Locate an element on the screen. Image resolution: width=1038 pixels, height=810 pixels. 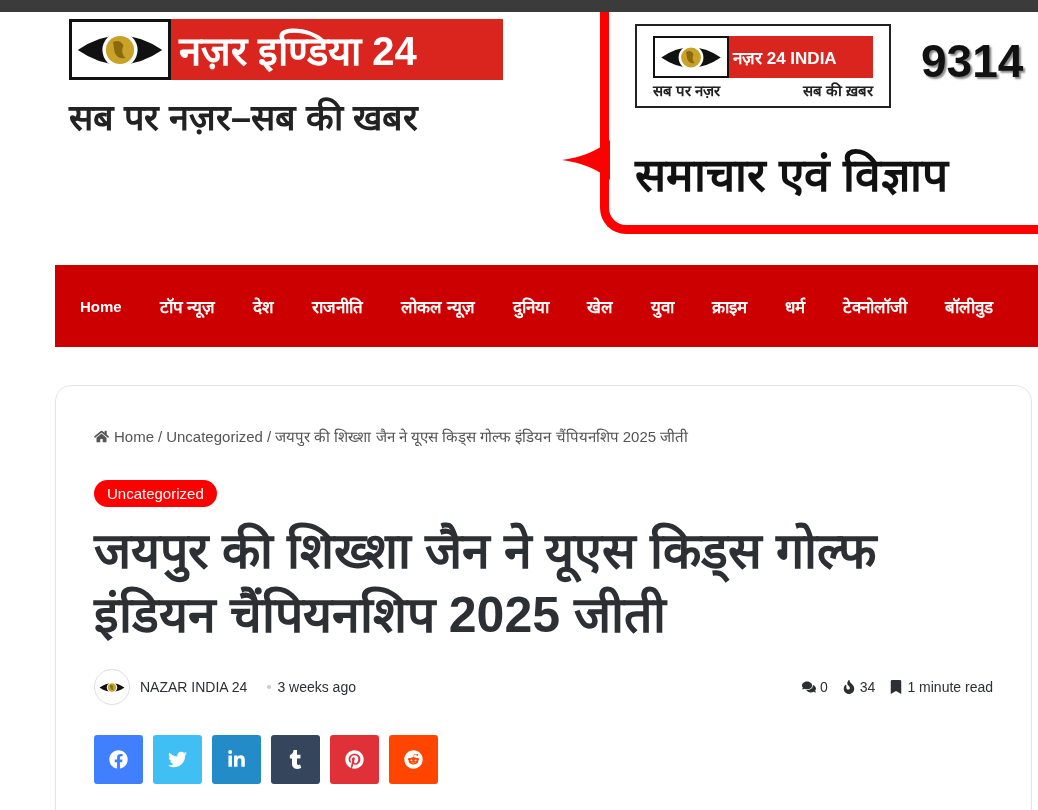
pinterest-share-button is located at coordinates (354, 759).